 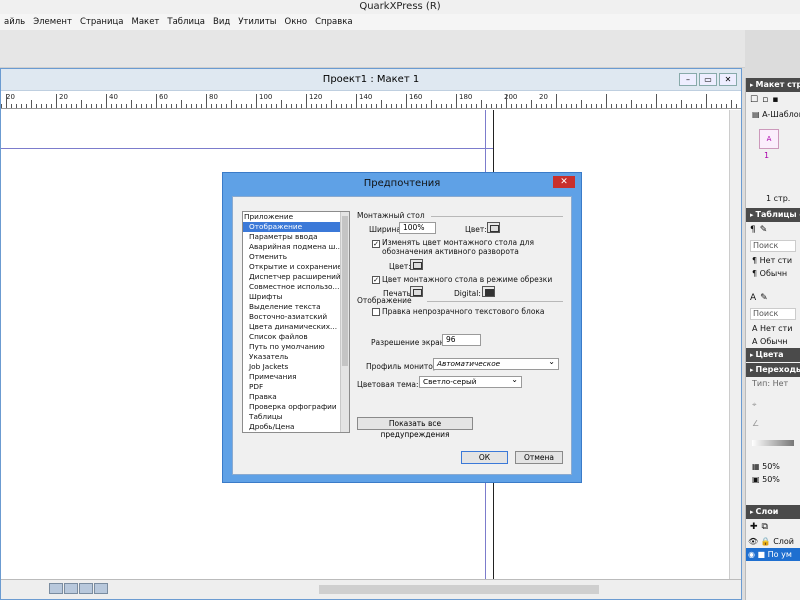 What do you see at coordinates (376, 280) in the screenshot?
I see `bleed-color-checkbox: ✓` at bounding box center [376, 280].